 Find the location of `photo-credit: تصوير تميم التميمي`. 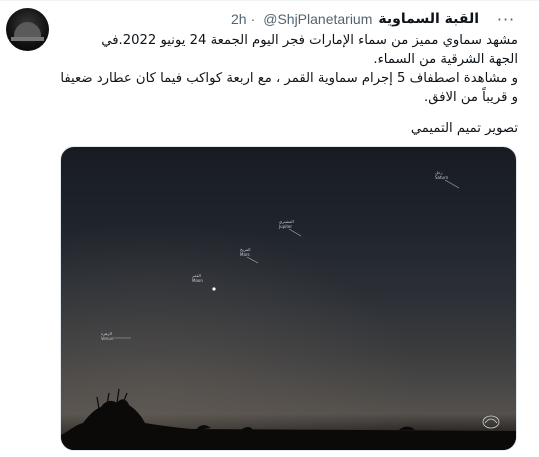

photo-credit: تصوير تميم التميمي is located at coordinates (464, 128).